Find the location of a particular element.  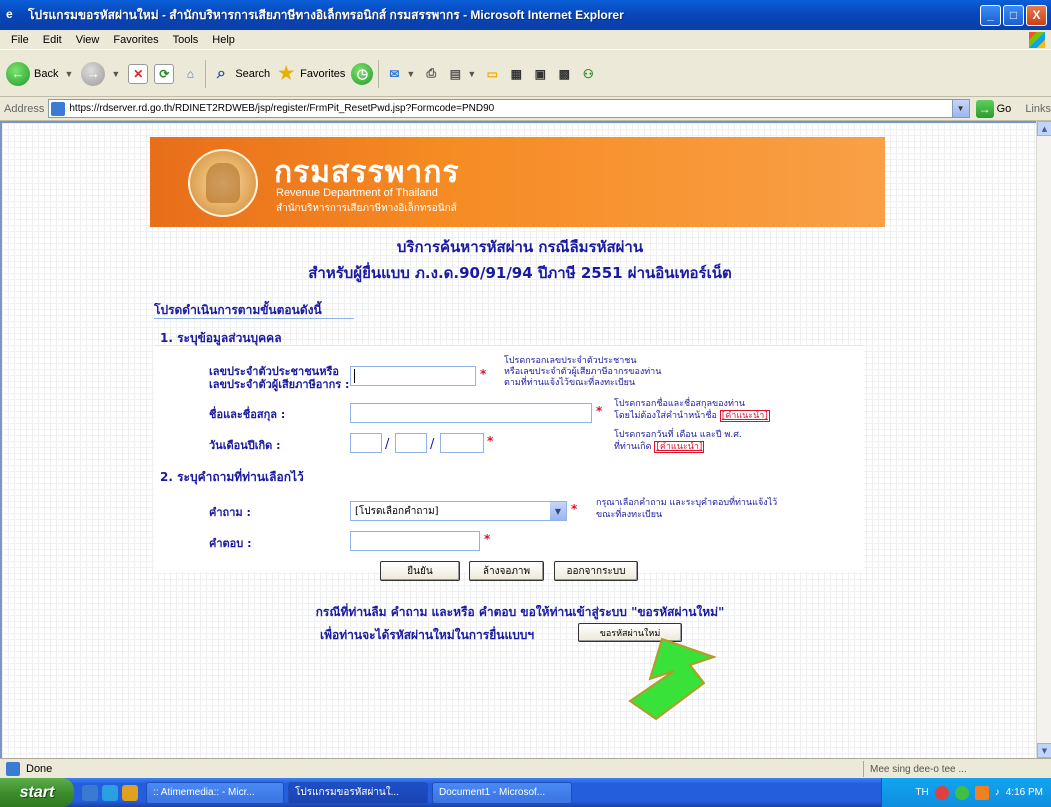

id-number-input is located at coordinates (413, 376).